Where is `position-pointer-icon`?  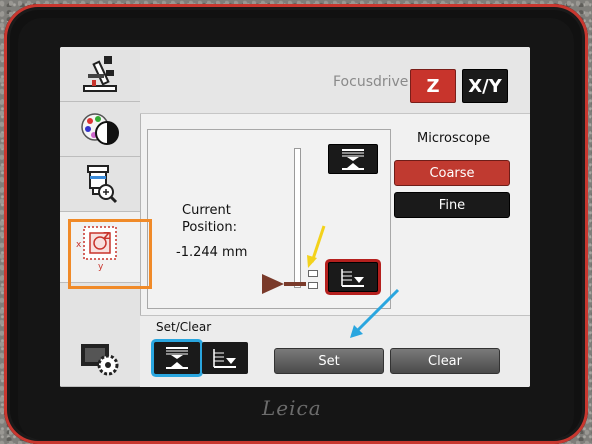
position-pointer-icon is located at coordinates (273, 284).